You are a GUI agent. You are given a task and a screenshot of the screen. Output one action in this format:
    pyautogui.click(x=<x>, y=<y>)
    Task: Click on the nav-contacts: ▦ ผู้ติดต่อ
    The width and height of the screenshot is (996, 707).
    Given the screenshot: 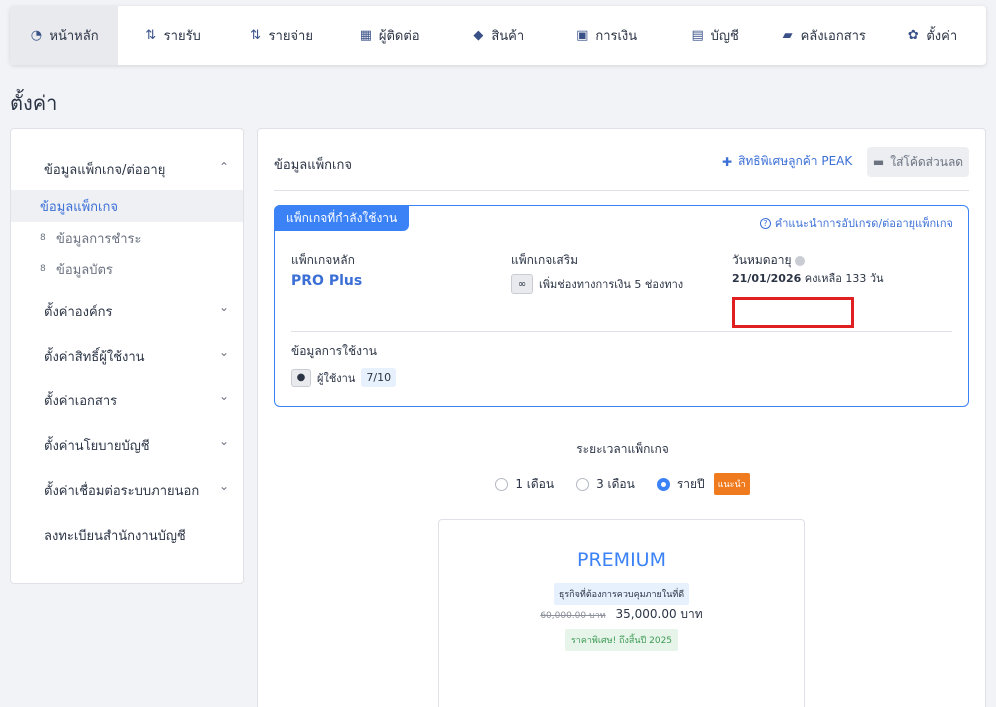 What is the action you would take?
    pyautogui.click(x=389, y=35)
    